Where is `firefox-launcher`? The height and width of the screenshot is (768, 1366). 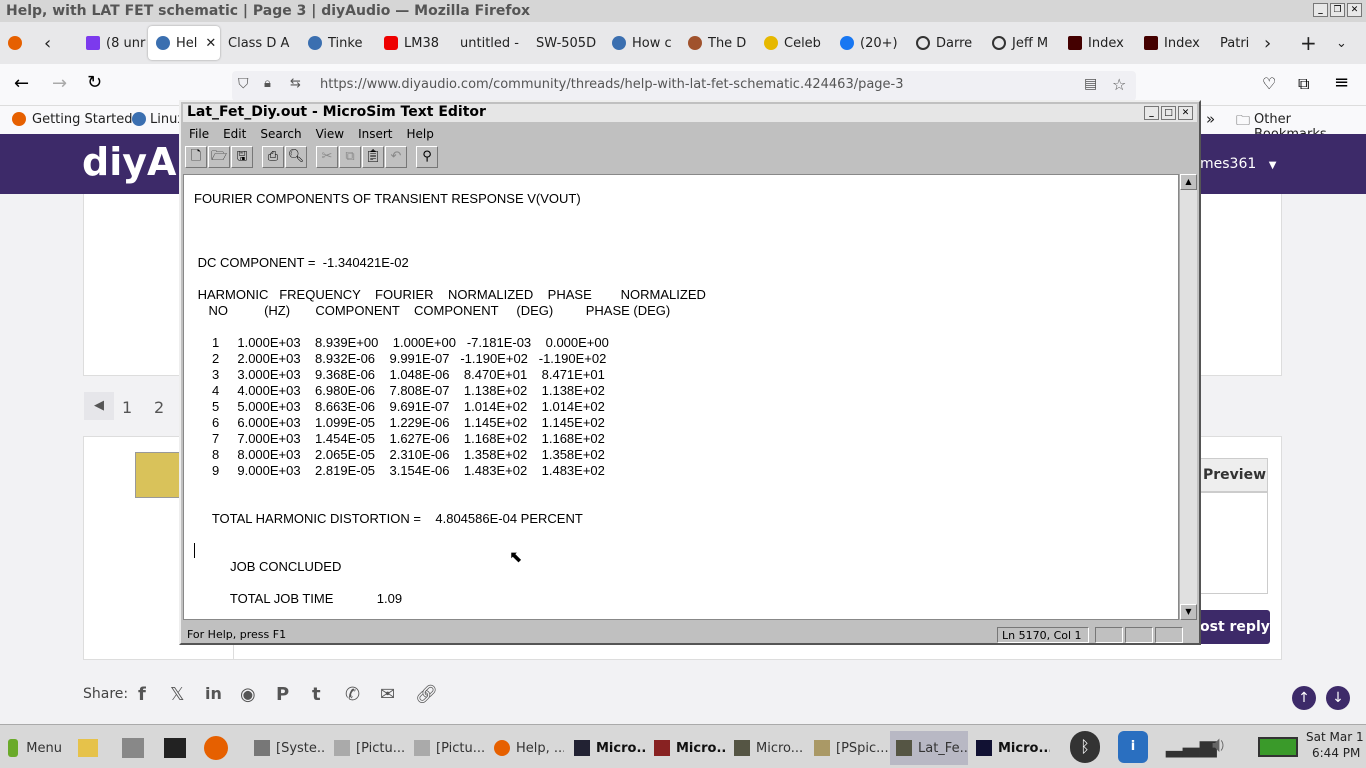
firefox-launcher is located at coordinates (217, 748).